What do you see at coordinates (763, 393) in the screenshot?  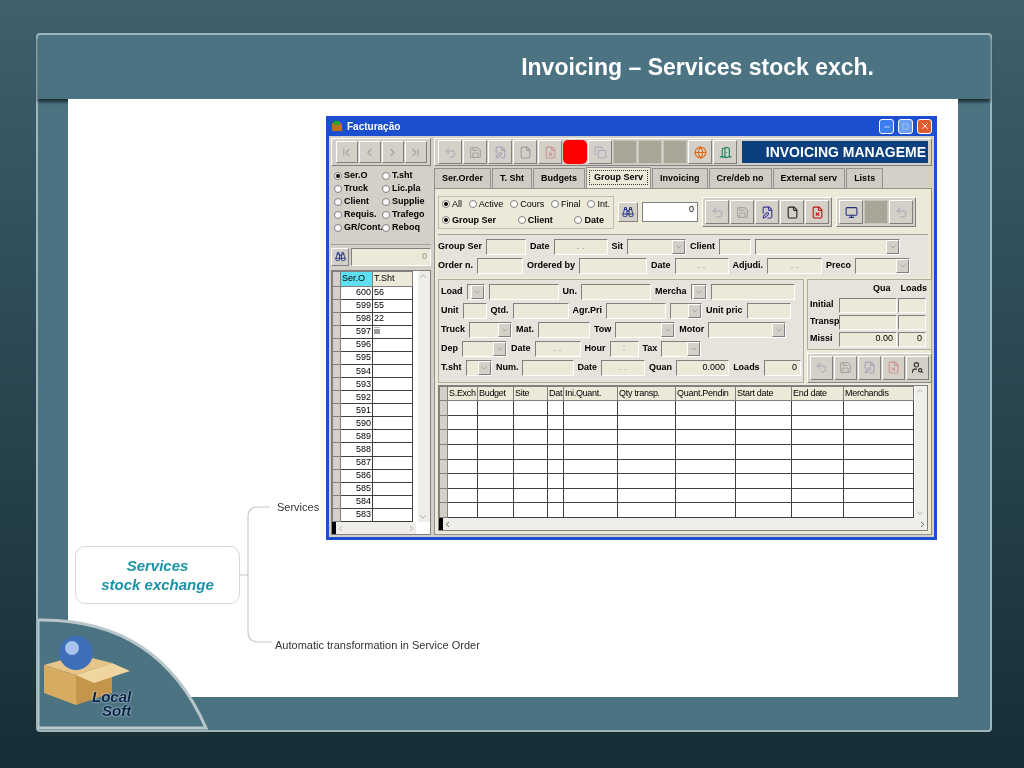 I see `column-header: Start date` at bounding box center [763, 393].